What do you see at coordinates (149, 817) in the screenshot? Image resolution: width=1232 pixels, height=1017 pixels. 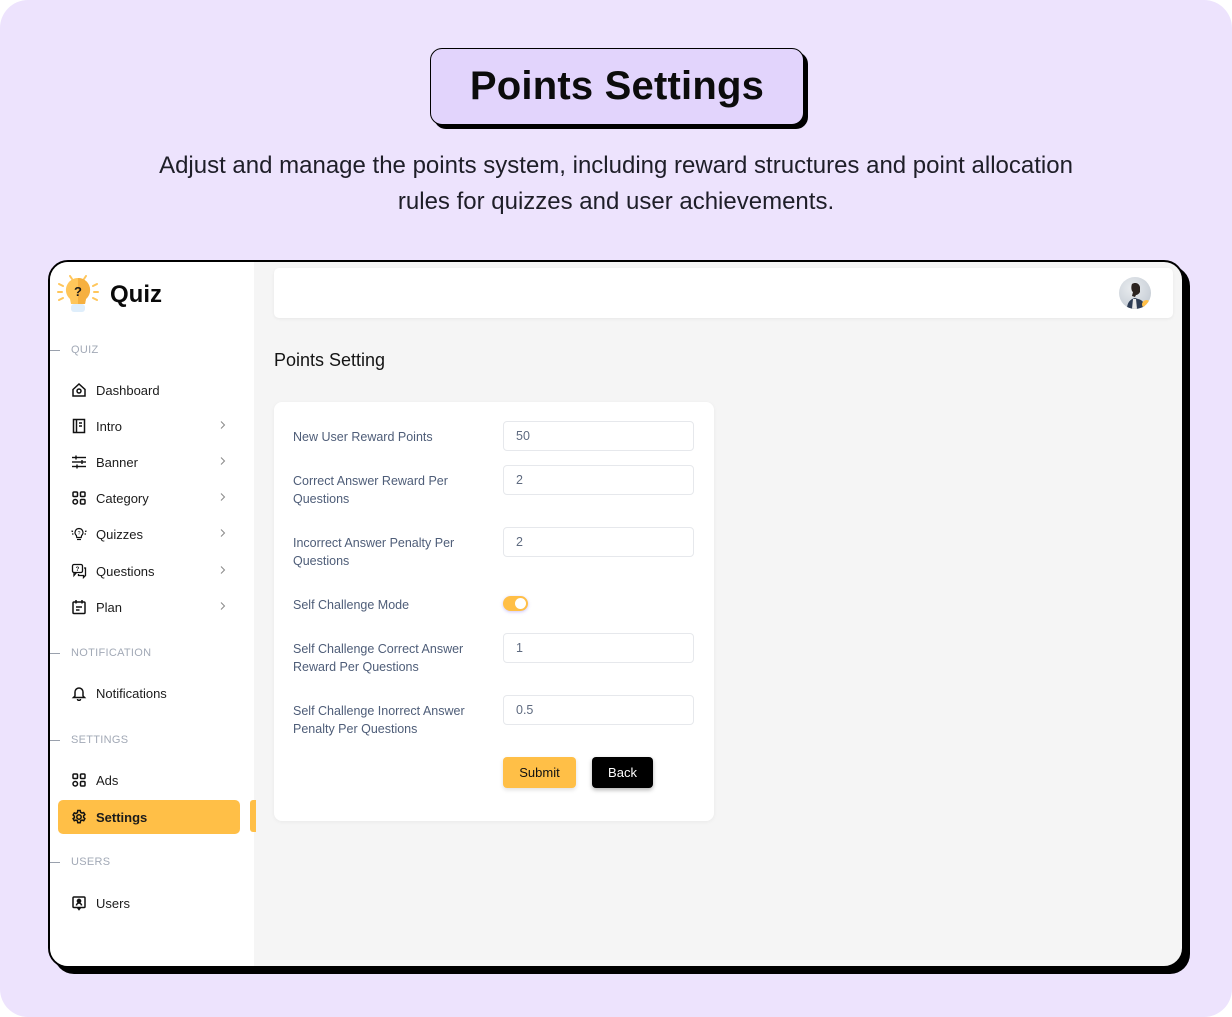 I see `sidebar-item-settings: Settings` at bounding box center [149, 817].